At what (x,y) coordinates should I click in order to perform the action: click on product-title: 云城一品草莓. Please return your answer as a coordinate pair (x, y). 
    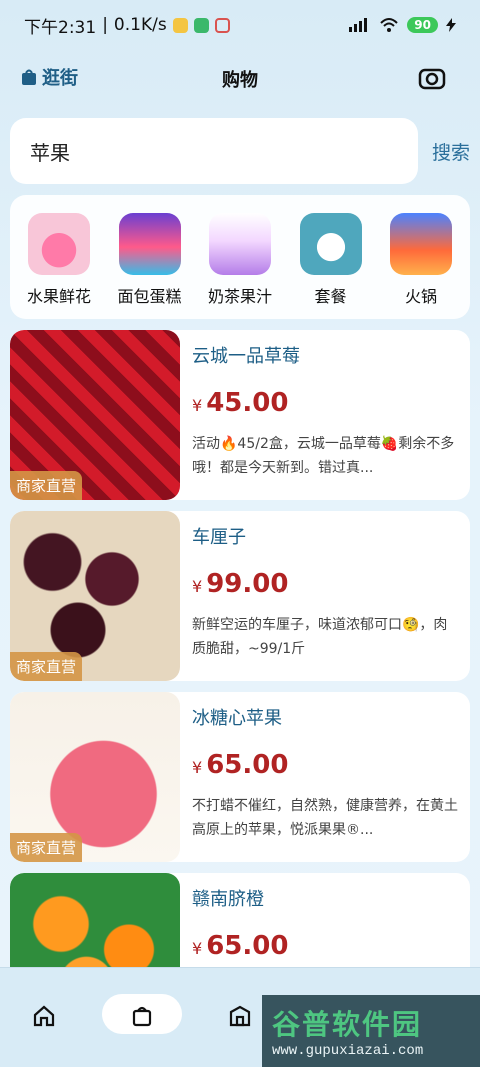
    Looking at the image, I should click on (246, 356).